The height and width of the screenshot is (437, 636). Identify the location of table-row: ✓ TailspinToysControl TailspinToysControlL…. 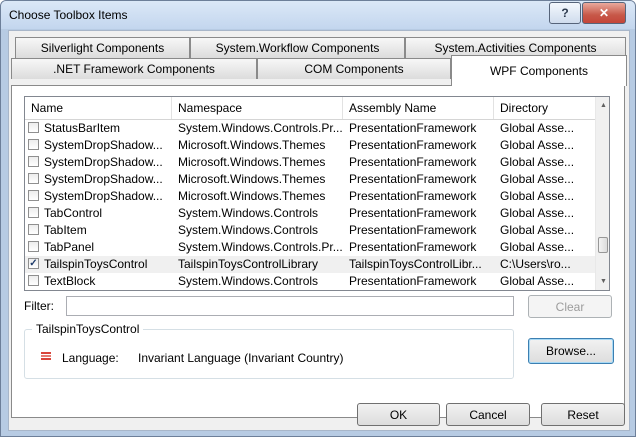
(310, 264).